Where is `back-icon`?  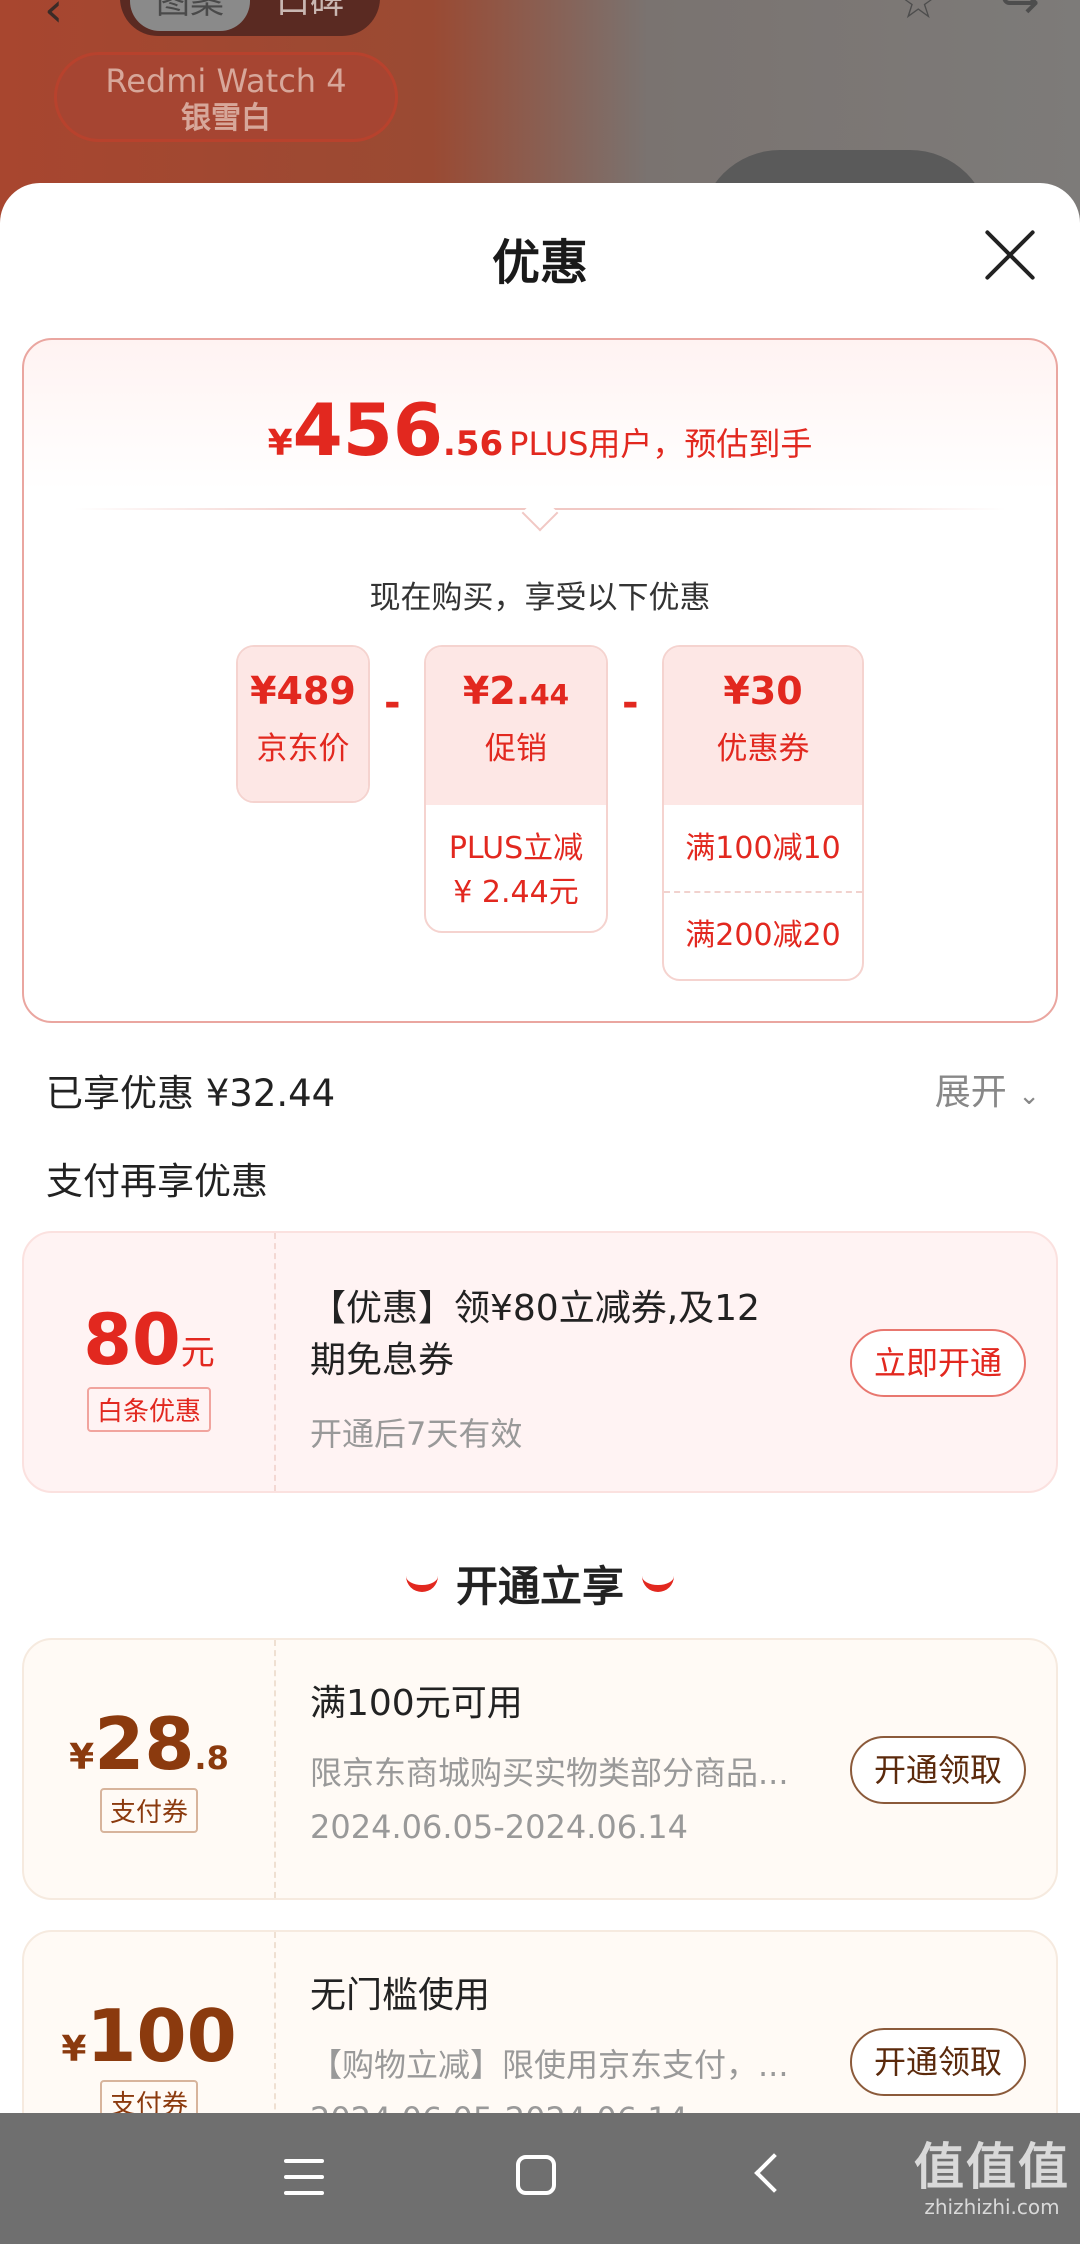 back-icon is located at coordinates (774, 2173).